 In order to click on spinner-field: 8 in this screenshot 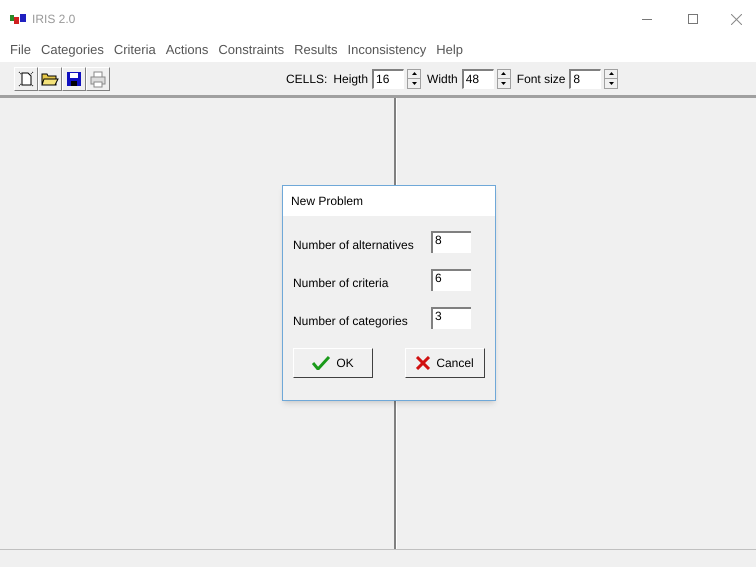, I will do `click(585, 78)`.